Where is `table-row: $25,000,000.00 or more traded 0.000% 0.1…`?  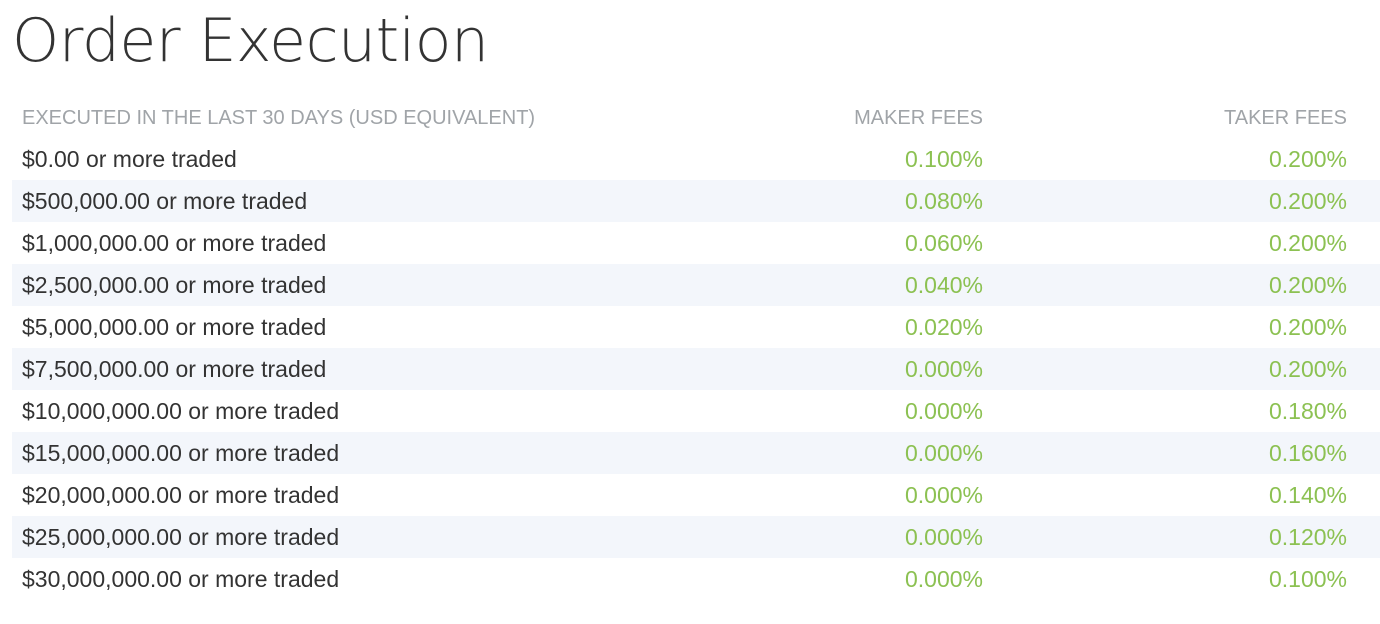 table-row: $25,000,000.00 or more traded 0.000% 0.1… is located at coordinates (696, 537).